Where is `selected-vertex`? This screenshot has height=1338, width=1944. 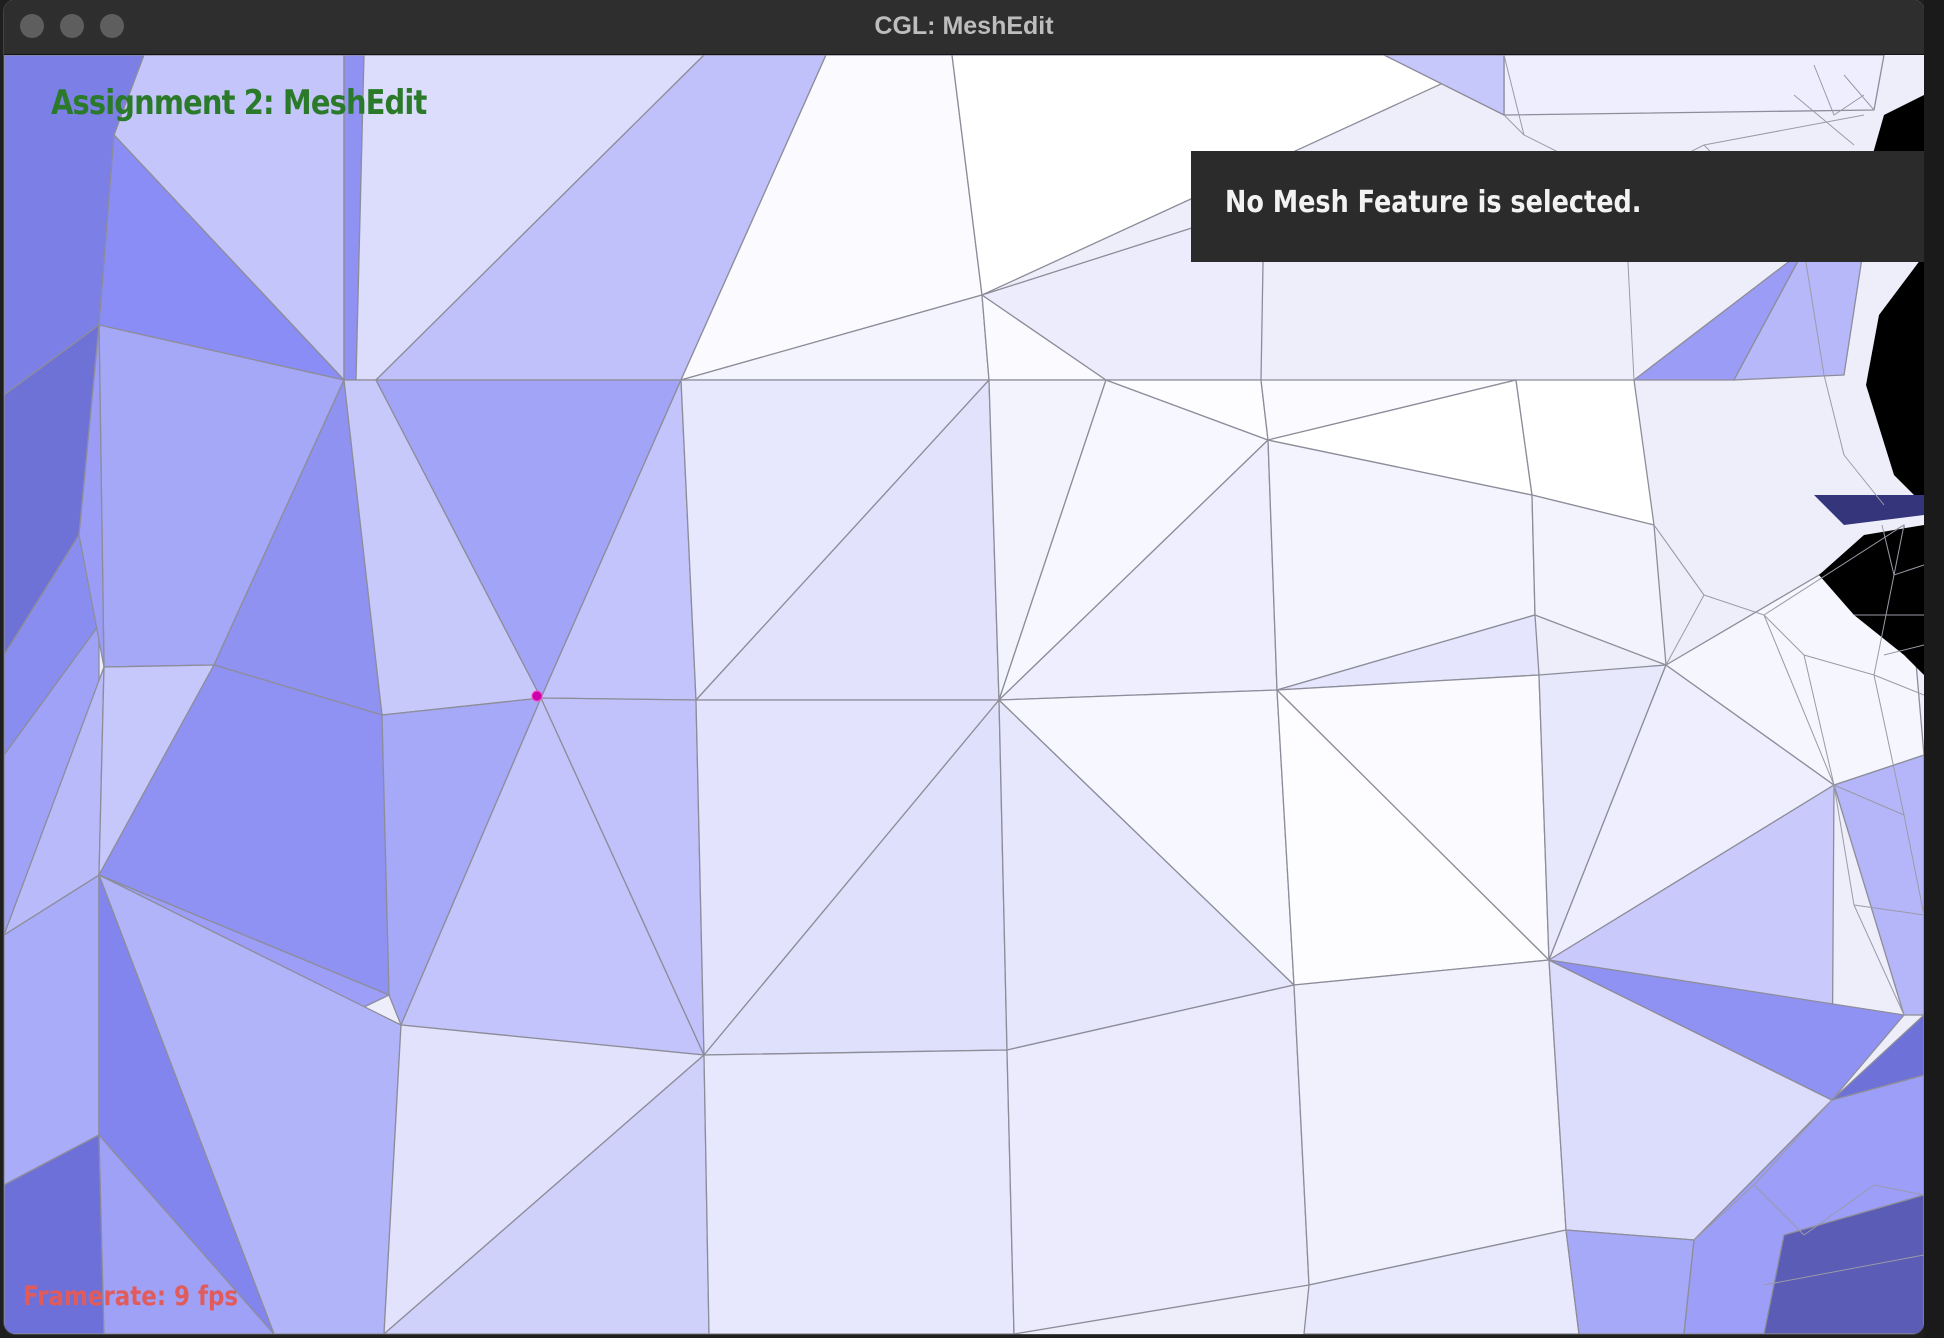
selected-vertex is located at coordinates (537, 696).